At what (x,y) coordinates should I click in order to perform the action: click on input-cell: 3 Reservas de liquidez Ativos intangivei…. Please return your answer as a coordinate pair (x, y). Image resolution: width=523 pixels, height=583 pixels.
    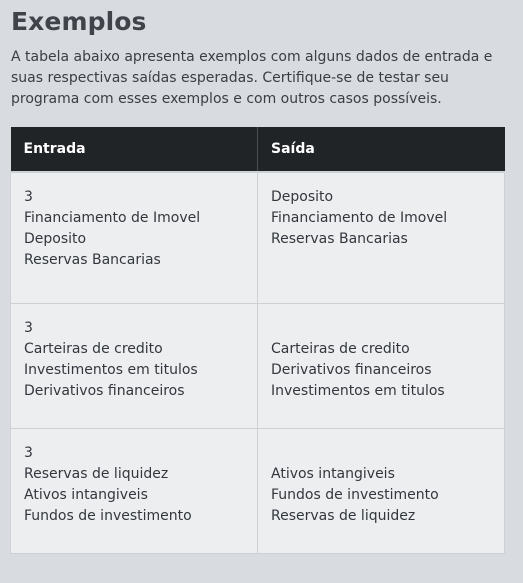
    Looking at the image, I should click on (134, 490).